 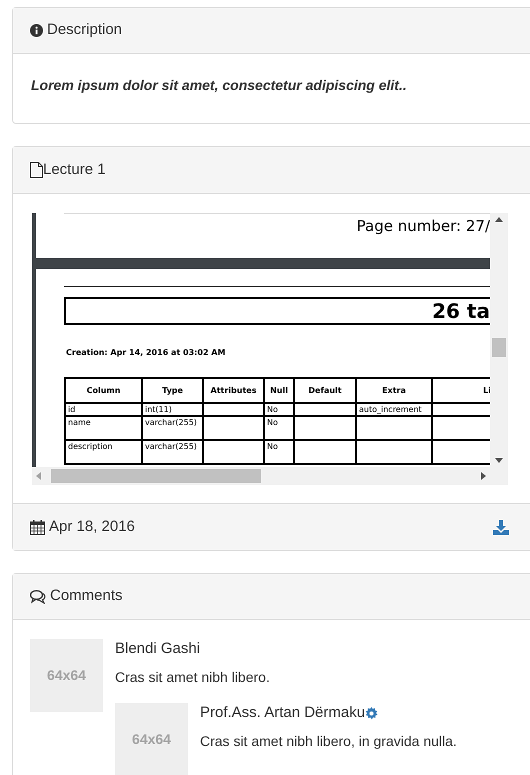 What do you see at coordinates (103, 390) in the screenshot?
I see `table-header-cell: Column` at bounding box center [103, 390].